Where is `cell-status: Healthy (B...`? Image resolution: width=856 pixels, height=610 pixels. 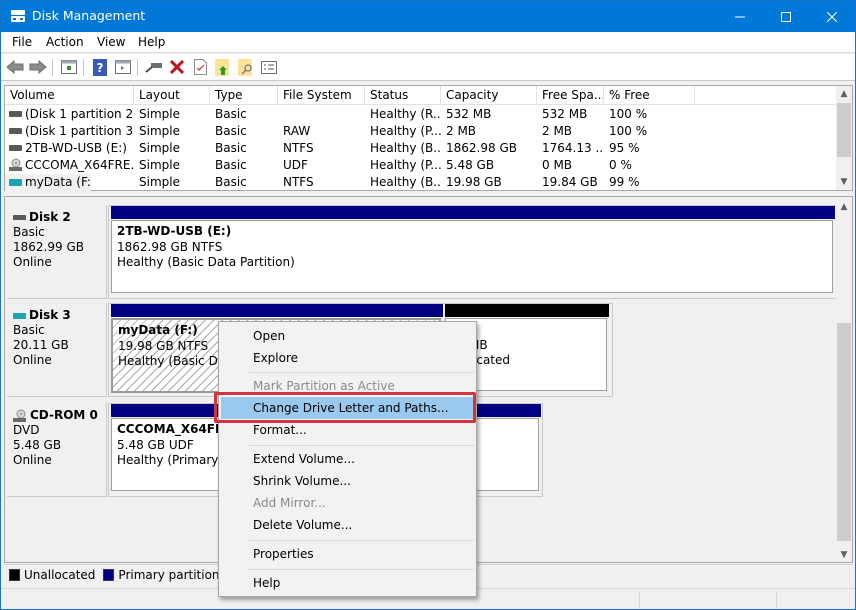
cell-status: Healthy (B... is located at coordinates (405, 182).